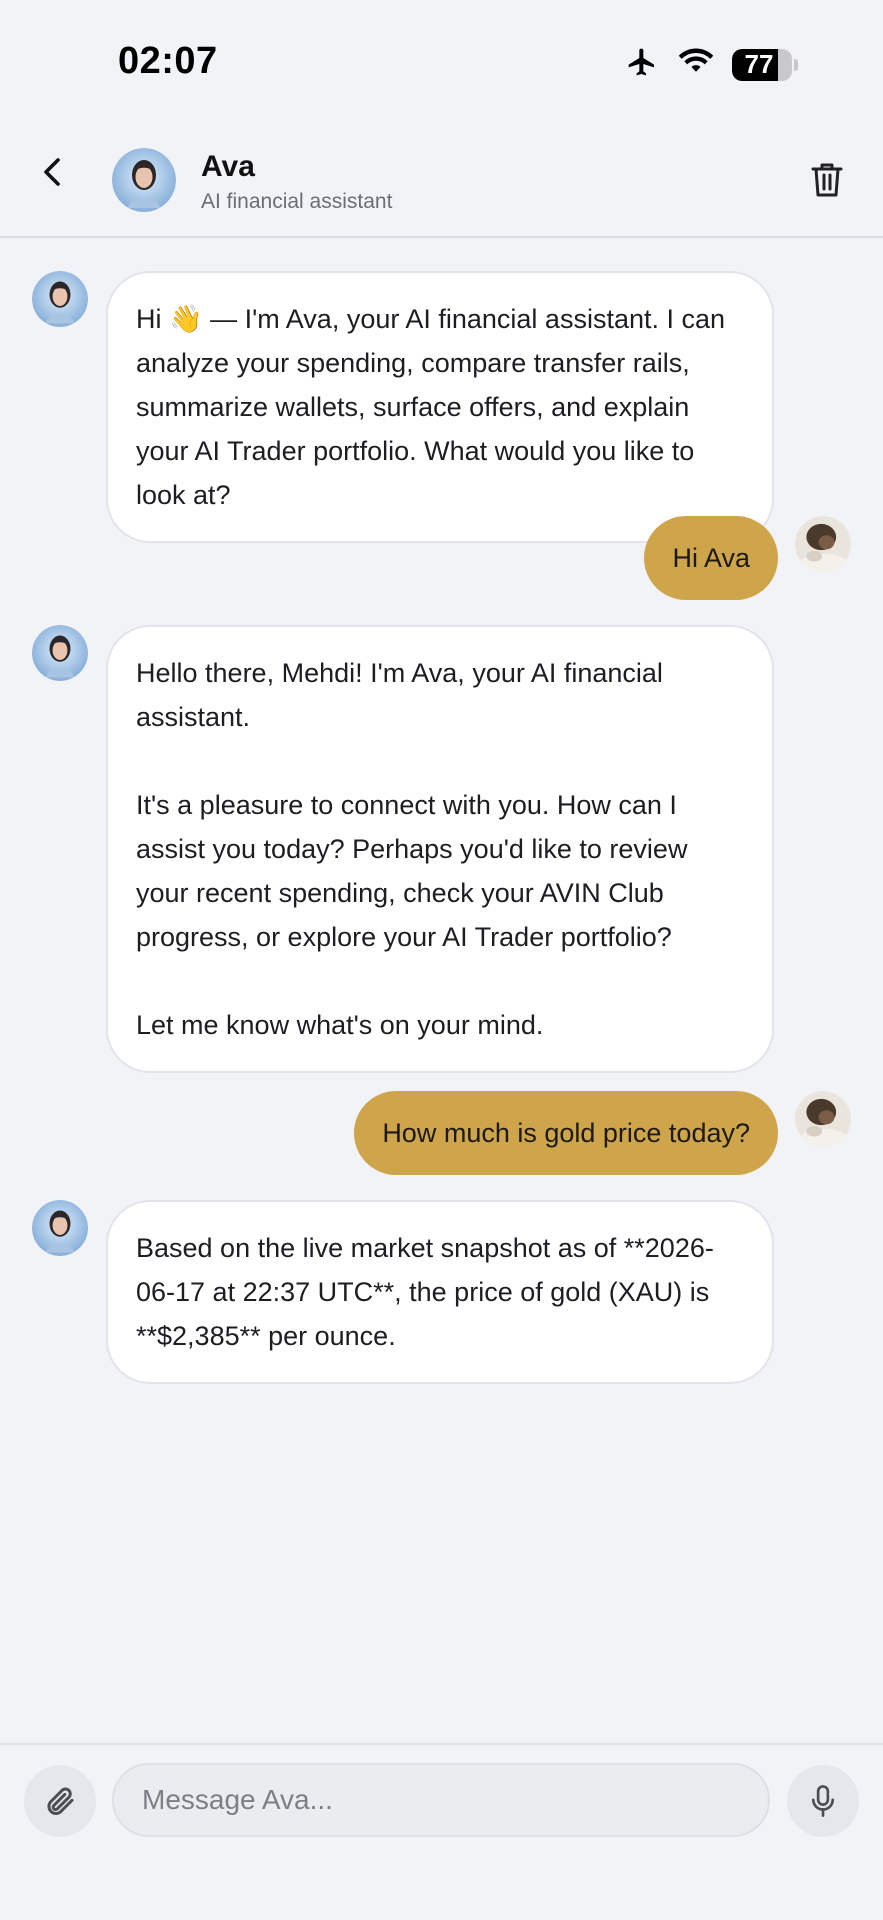  What do you see at coordinates (759, 64) in the screenshot?
I see `battery-level: 77` at bounding box center [759, 64].